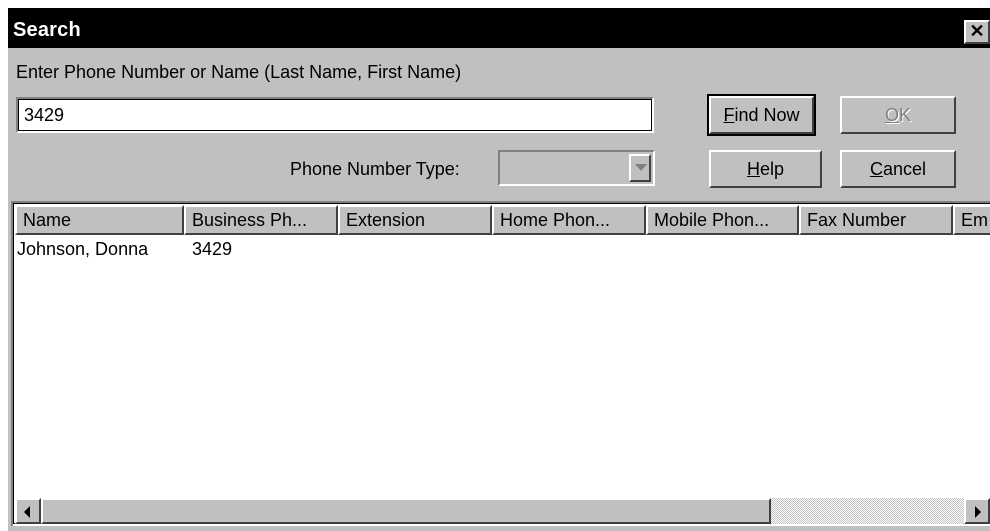  I want to click on cancel-button: Cancel, so click(898, 169).